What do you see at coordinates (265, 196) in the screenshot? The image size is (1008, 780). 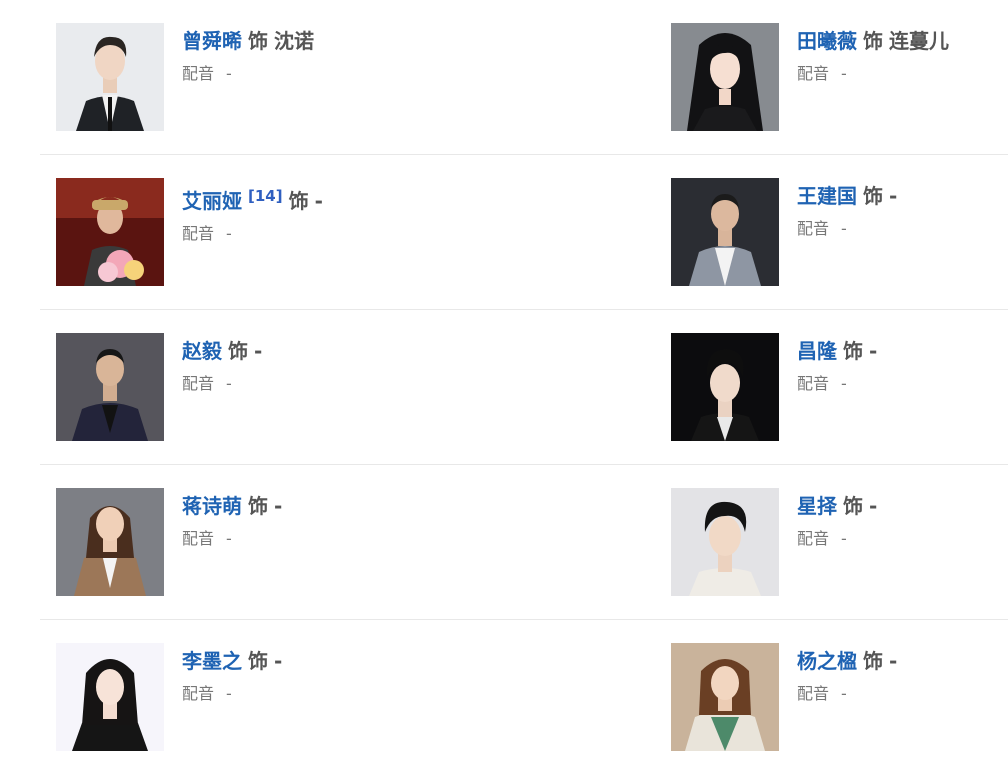 I see `reference-link: [14]` at bounding box center [265, 196].